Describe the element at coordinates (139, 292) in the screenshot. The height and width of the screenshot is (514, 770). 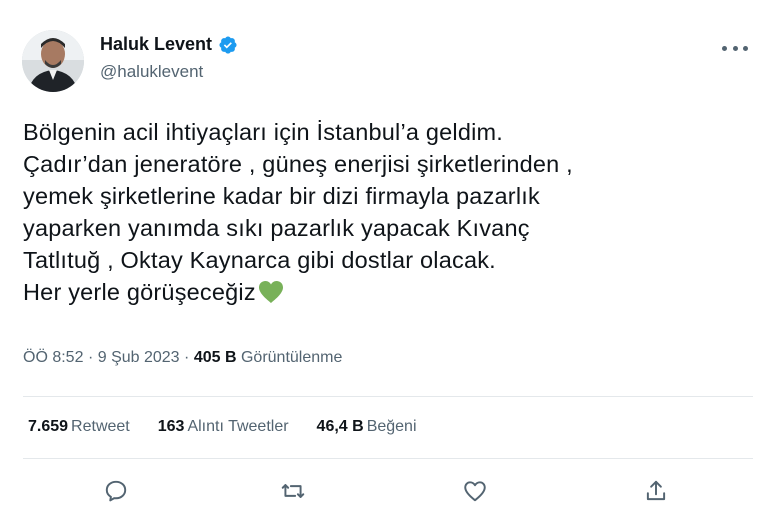
I see `tweet-line-text: Her yerle görüşeceğiz` at that location.